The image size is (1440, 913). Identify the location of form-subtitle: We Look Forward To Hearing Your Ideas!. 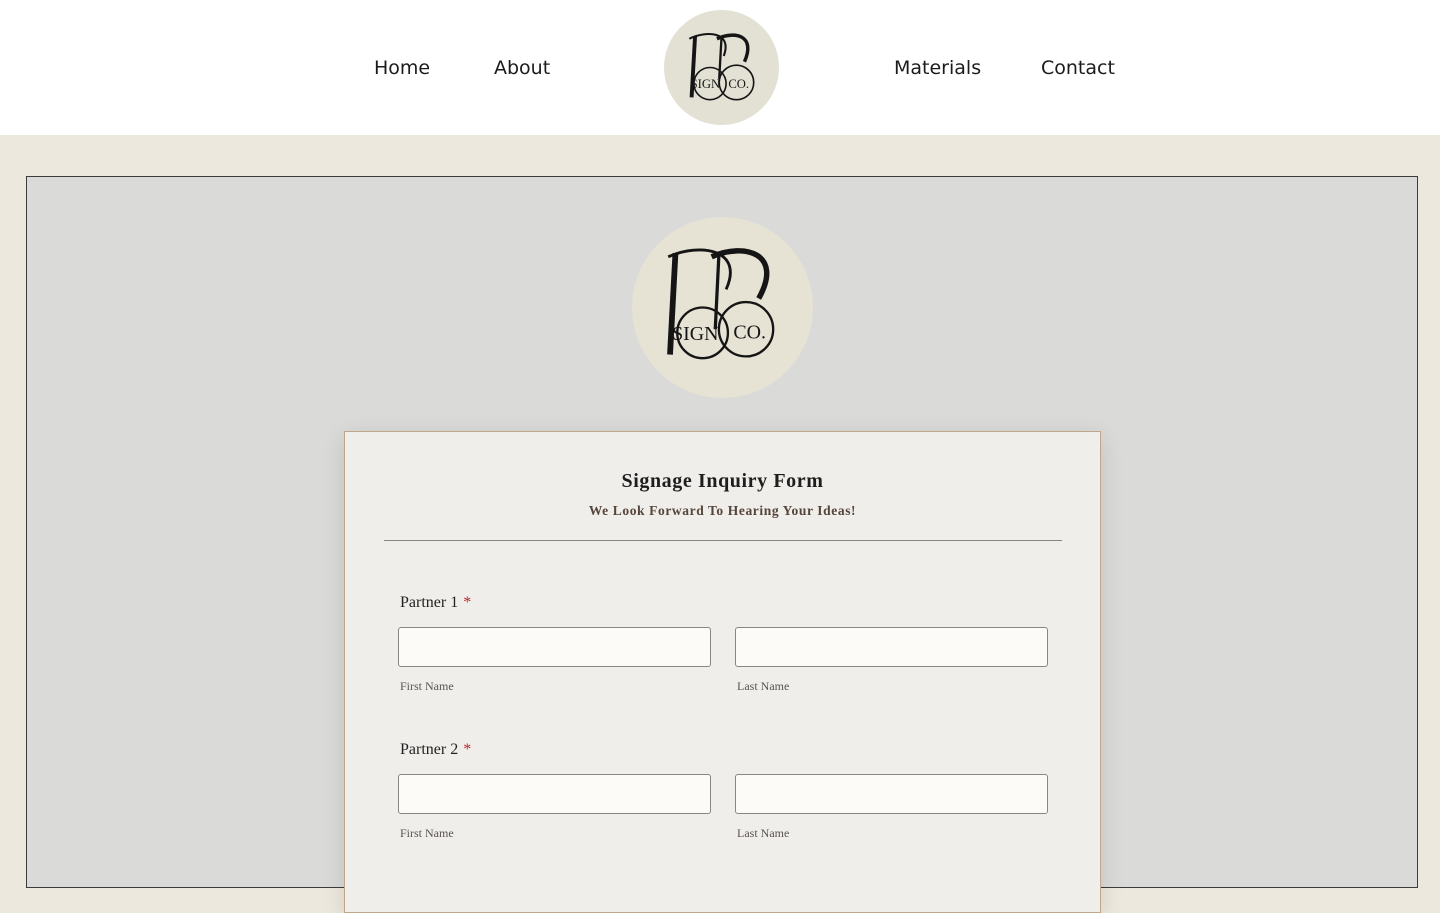
(722, 510).